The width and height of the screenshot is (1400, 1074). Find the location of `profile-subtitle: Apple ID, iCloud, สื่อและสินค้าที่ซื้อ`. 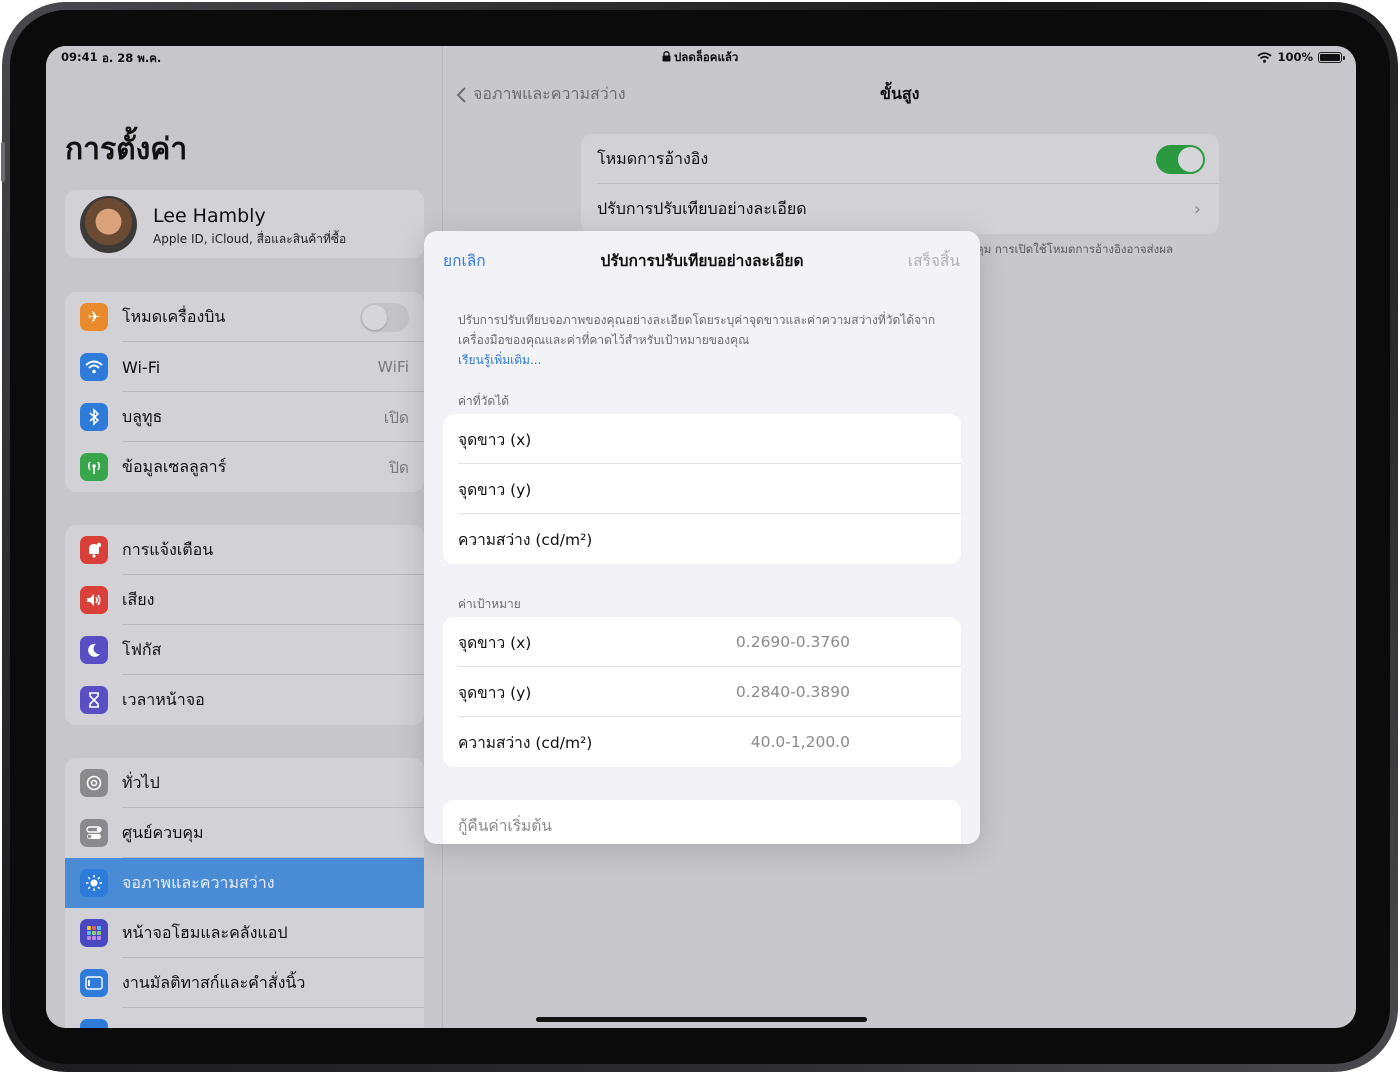

profile-subtitle: Apple ID, iCloud, สื่อและสินค้าที่ซื้อ is located at coordinates (250, 239).